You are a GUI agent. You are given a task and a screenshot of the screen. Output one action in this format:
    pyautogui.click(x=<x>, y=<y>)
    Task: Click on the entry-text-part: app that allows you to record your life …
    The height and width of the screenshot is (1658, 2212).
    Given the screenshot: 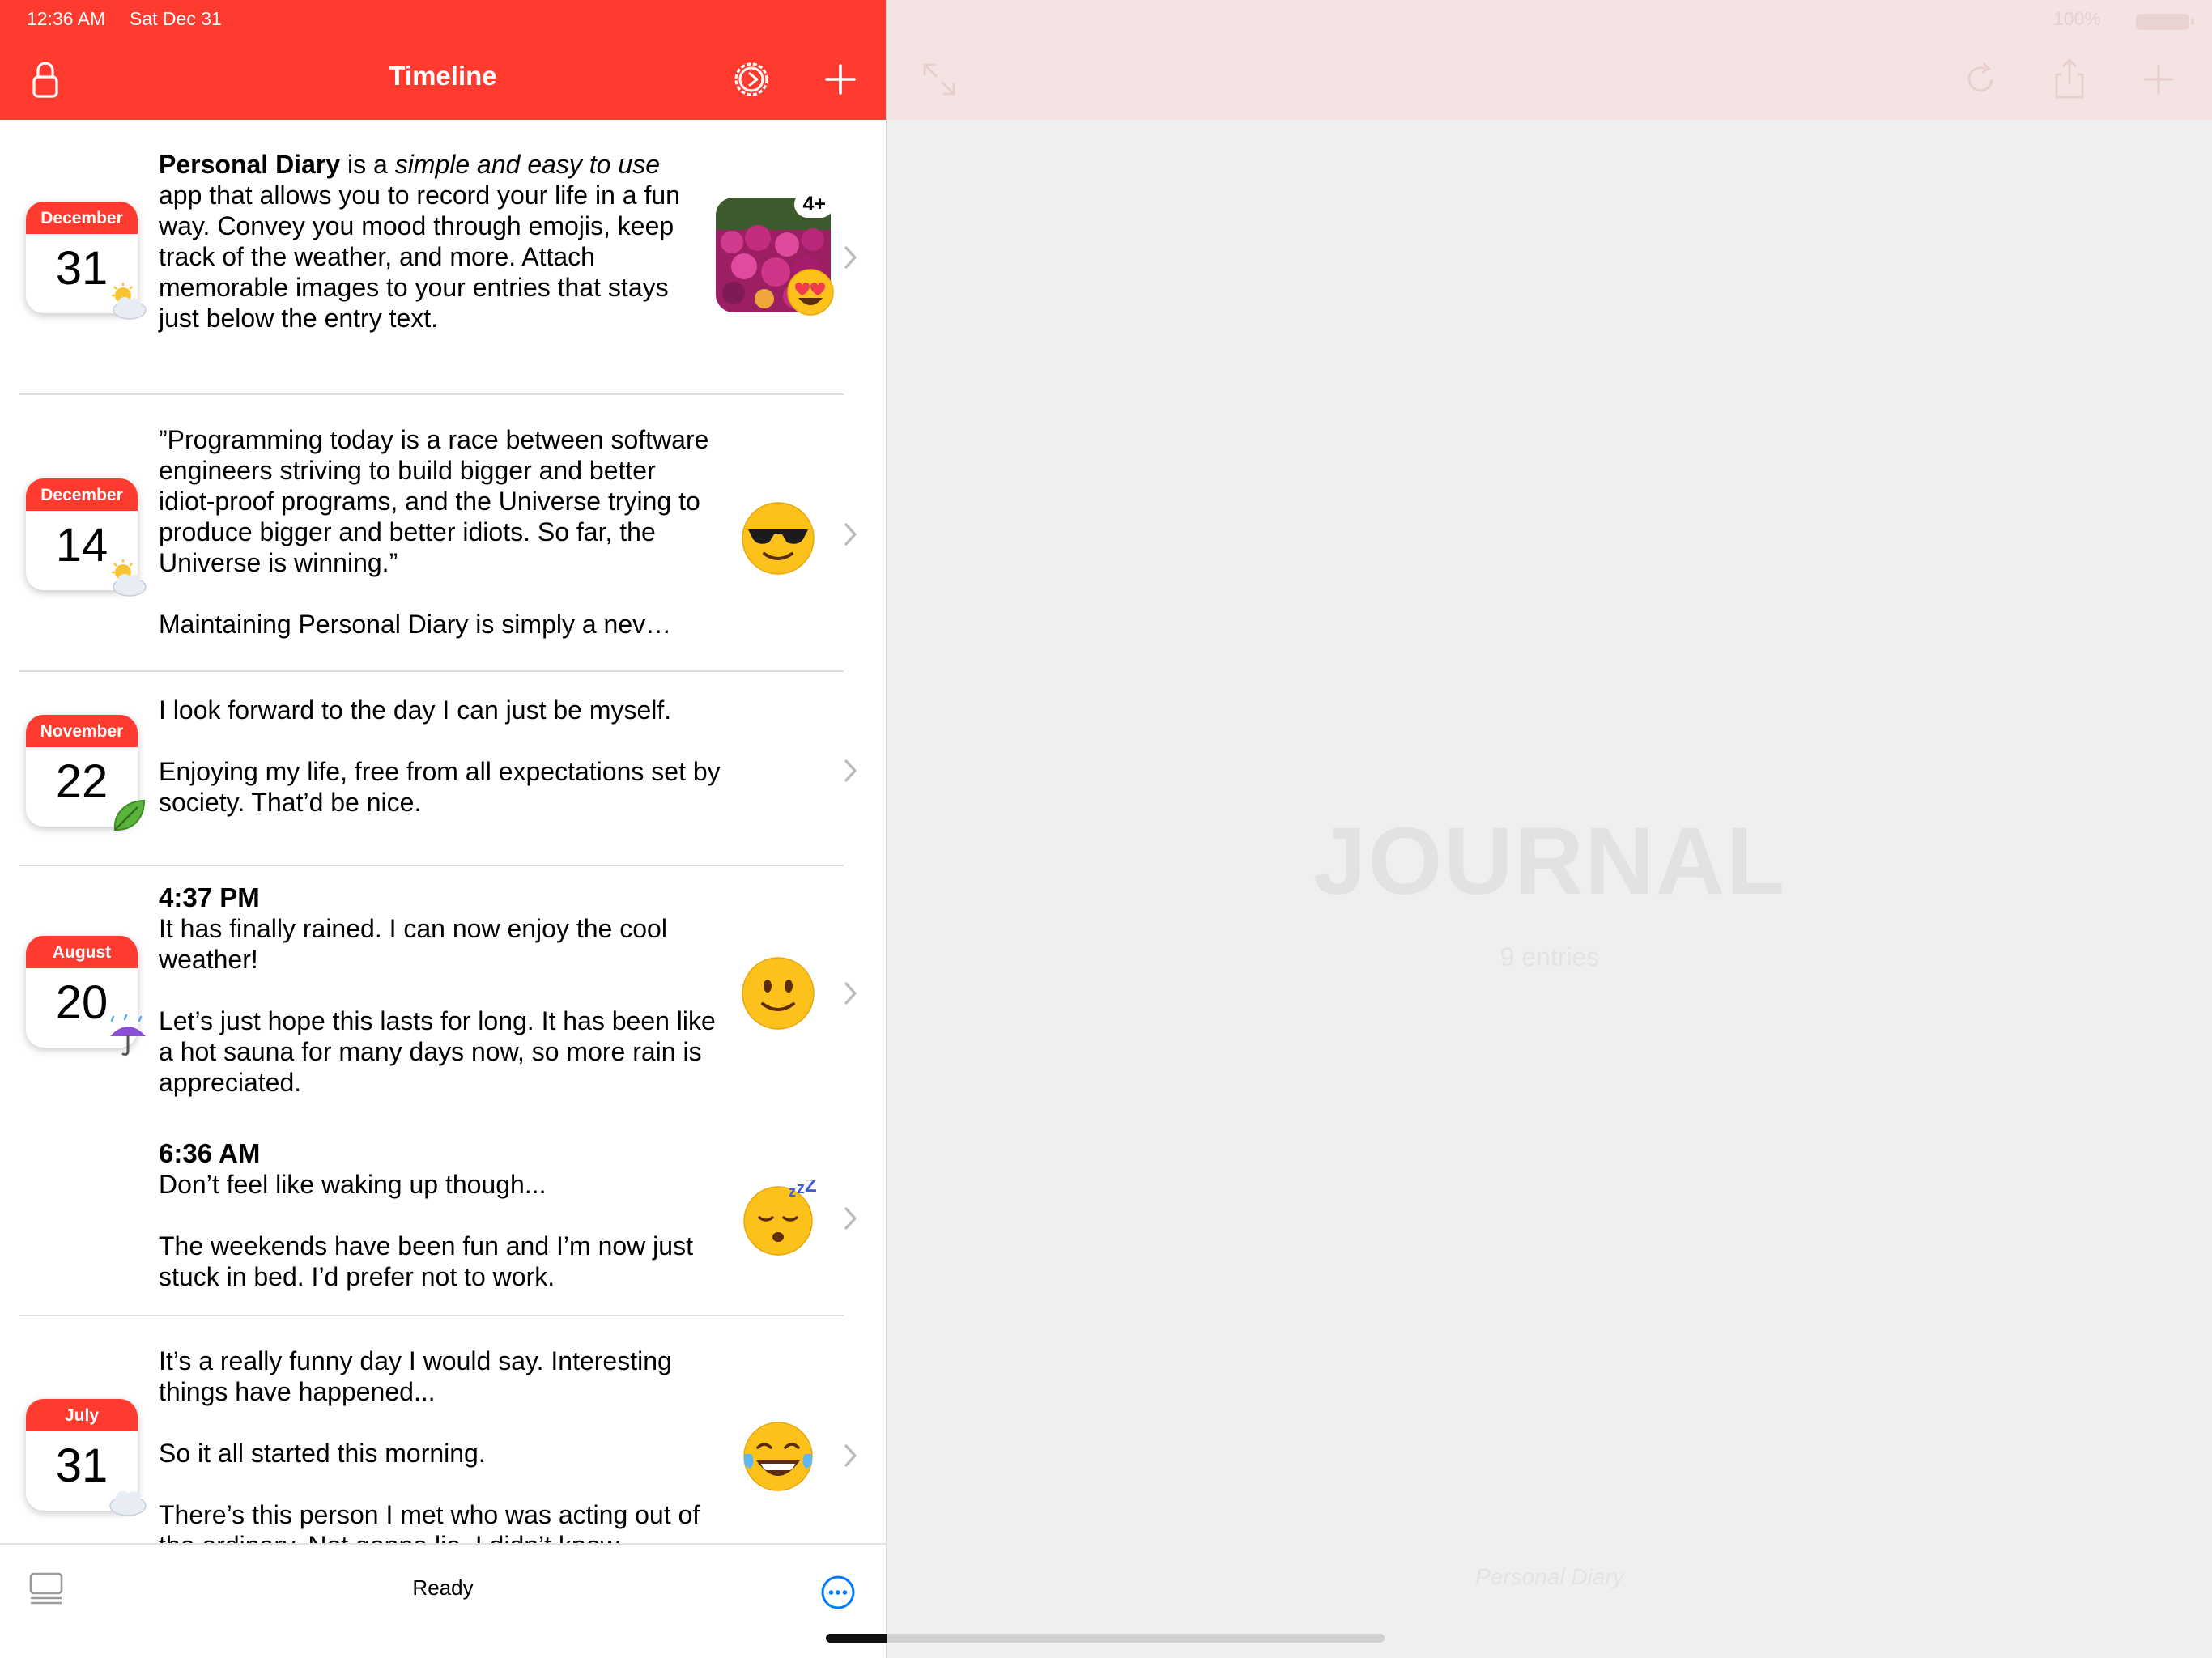 What is the action you would take?
    pyautogui.click(x=420, y=257)
    